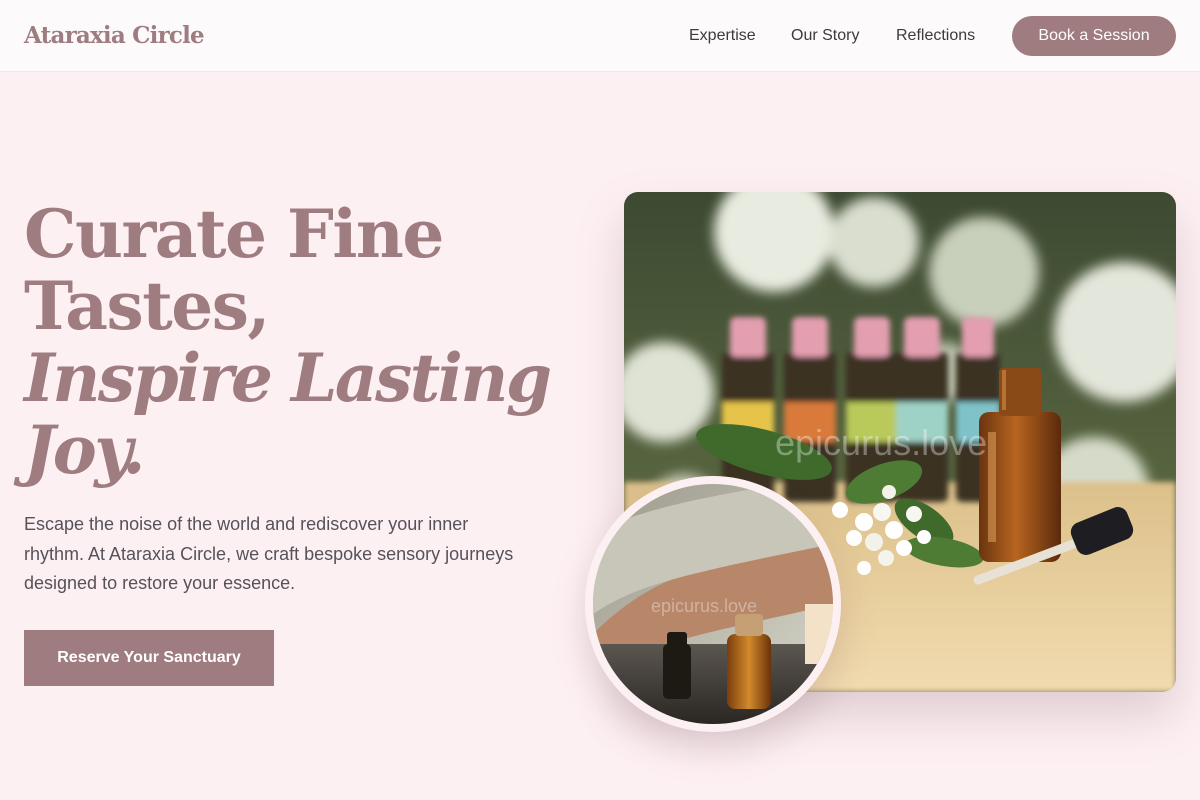 This screenshot has width=1200, height=800. I want to click on nav-link-expertise: Expertise, so click(722, 36).